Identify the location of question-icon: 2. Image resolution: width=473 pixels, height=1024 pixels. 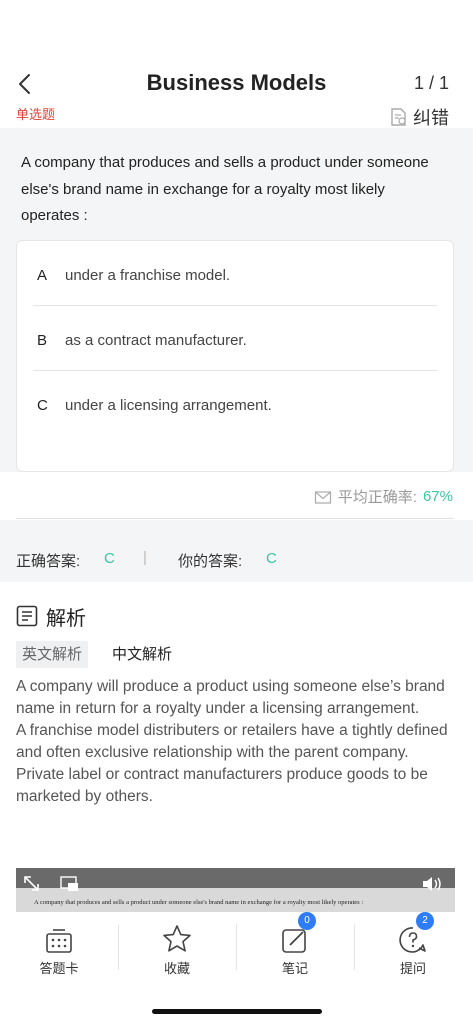
(413, 933).